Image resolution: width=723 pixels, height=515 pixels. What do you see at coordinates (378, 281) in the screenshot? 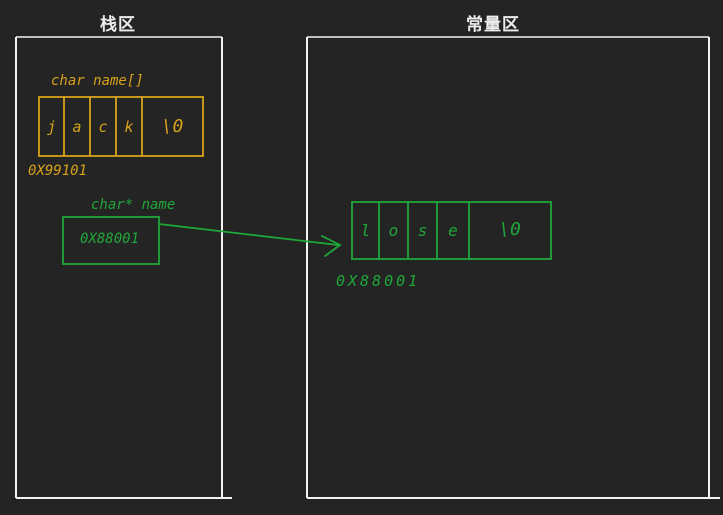
I see `string-address: 0X88001` at bounding box center [378, 281].